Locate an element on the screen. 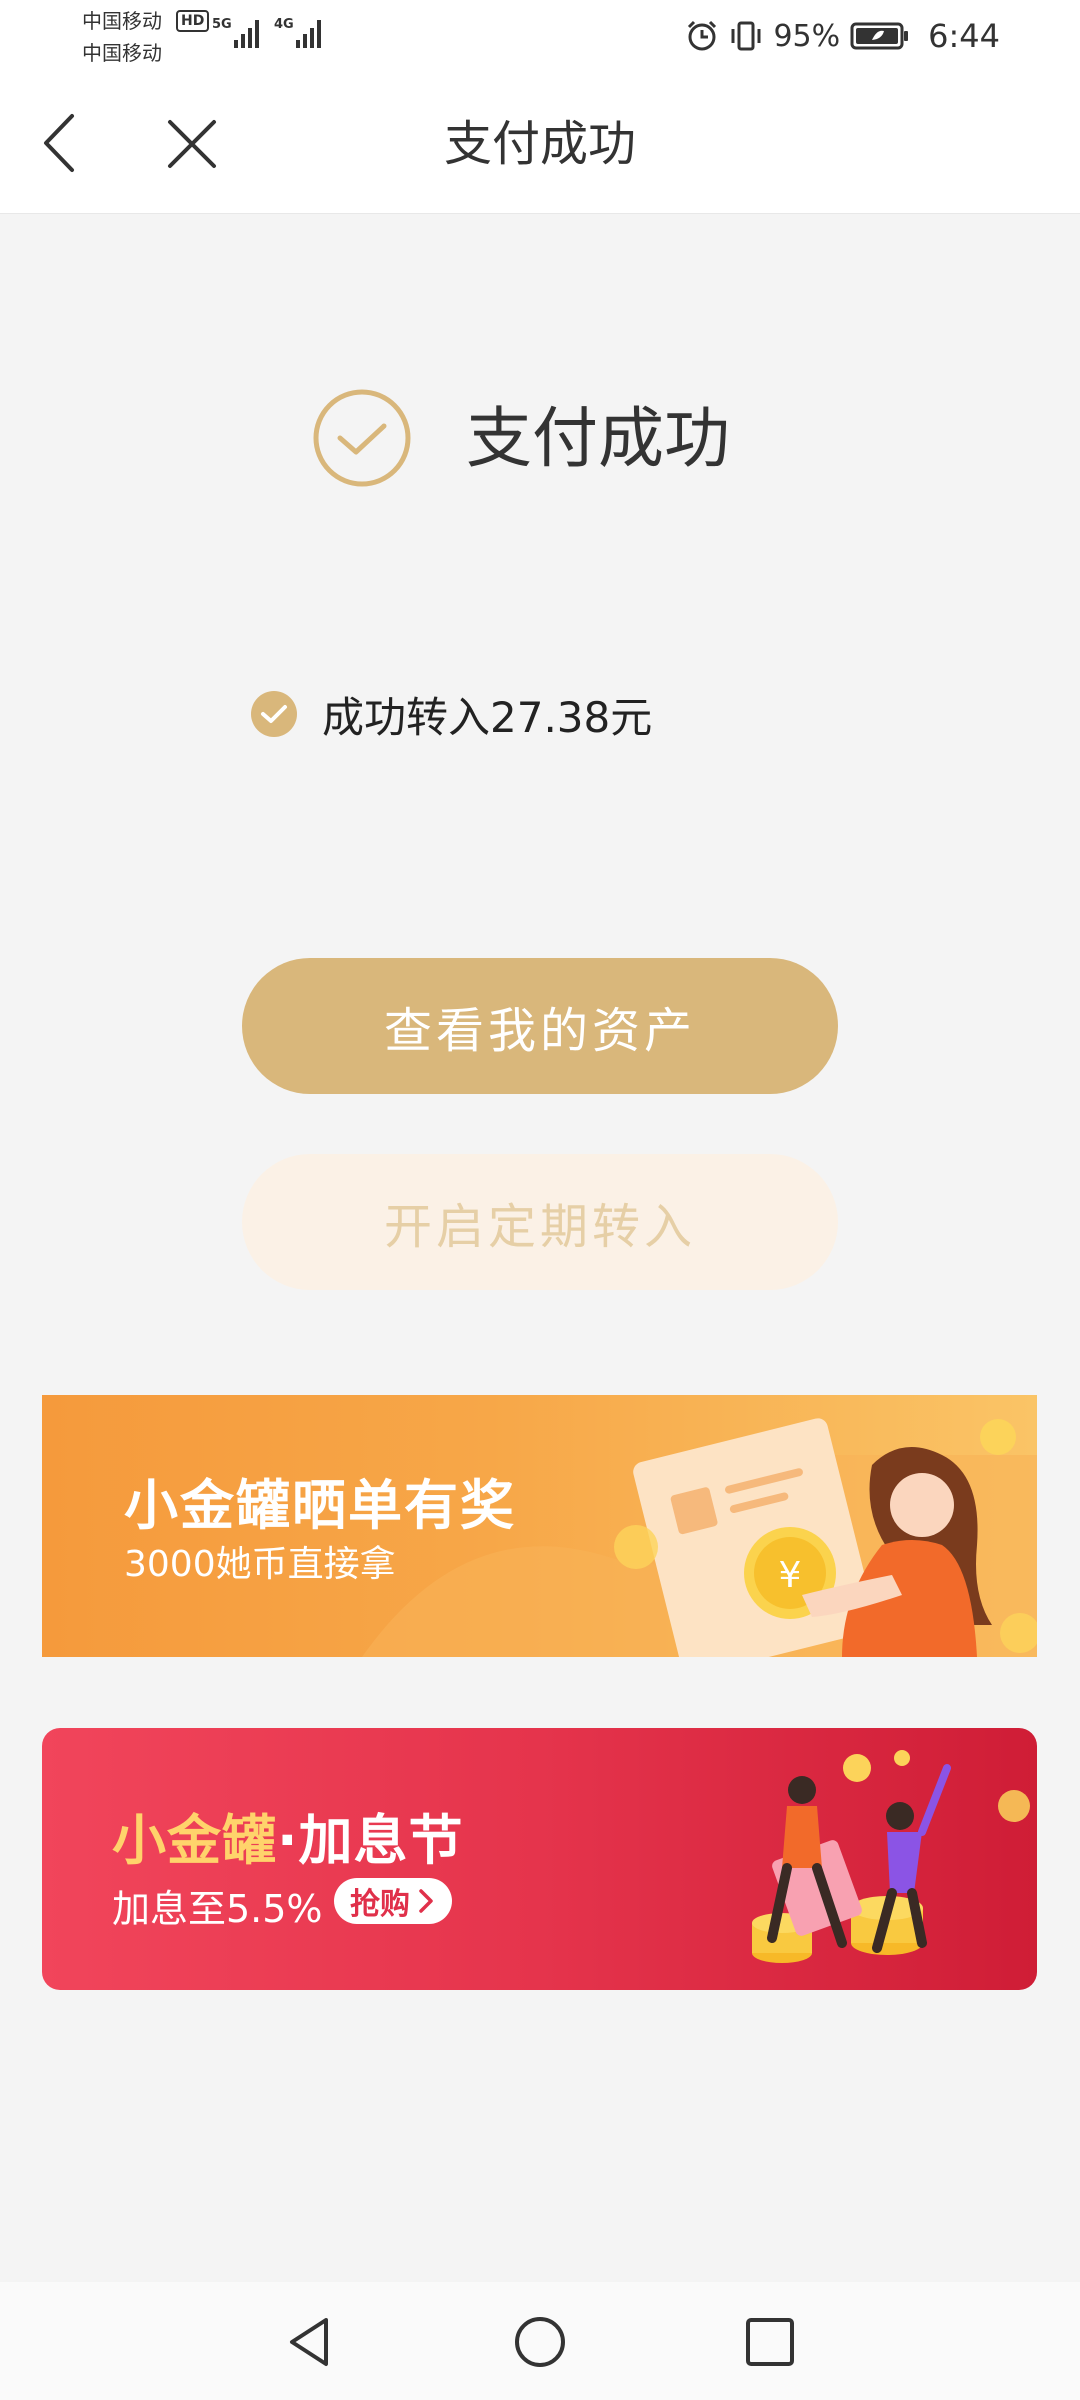 The height and width of the screenshot is (2400, 1080). banner2-title: 小金罐·加息节 is located at coordinates (288, 1835).